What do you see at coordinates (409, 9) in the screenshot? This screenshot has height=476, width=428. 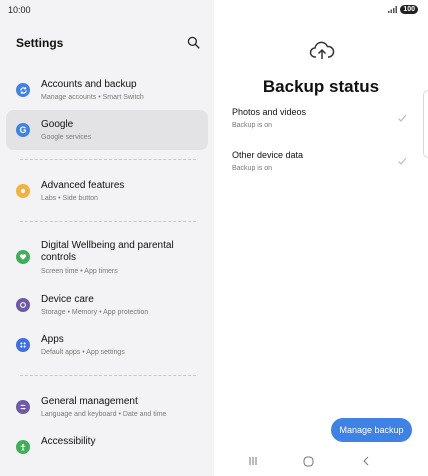 I see `battery-indicator: 100` at bounding box center [409, 9].